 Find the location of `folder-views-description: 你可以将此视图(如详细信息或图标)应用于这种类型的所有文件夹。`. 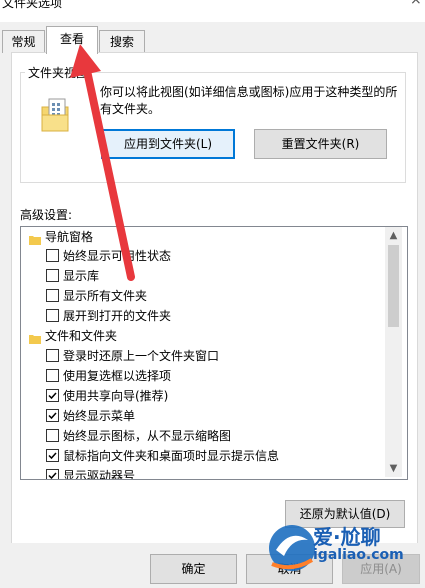

folder-views-description: 你可以将此视图(如详细信息或图标)应用于这种类型的所有文件夹。 is located at coordinates (249, 100).